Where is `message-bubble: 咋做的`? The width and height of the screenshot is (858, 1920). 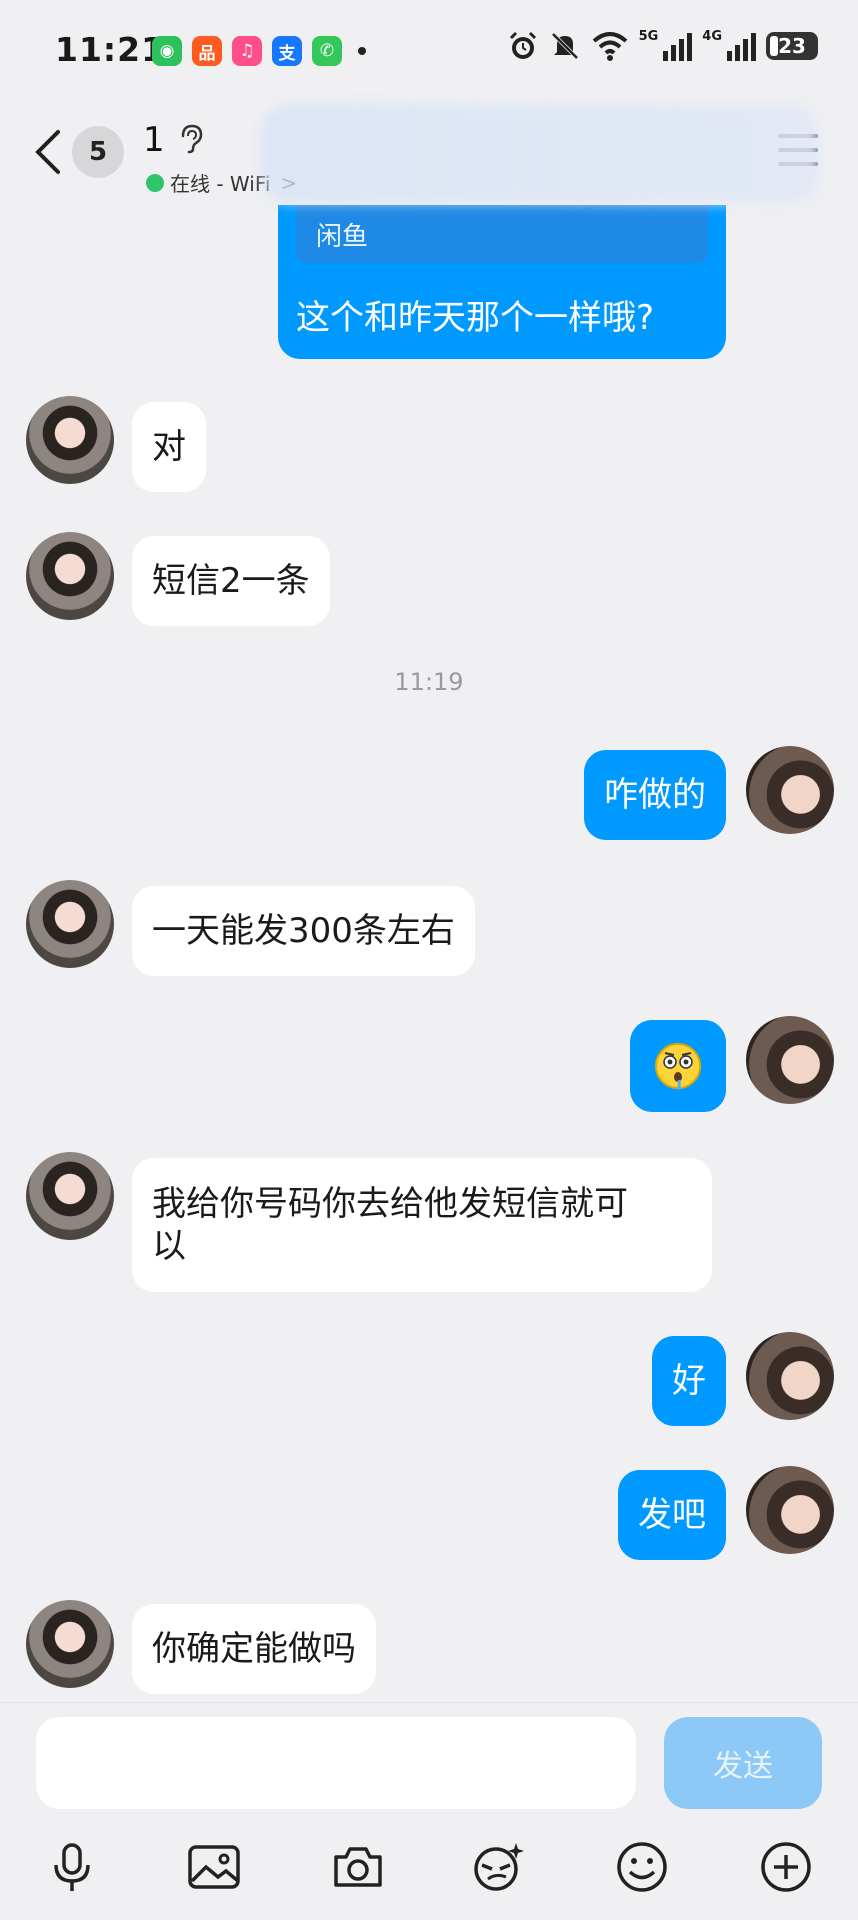 message-bubble: 咋做的 is located at coordinates (655, 795).